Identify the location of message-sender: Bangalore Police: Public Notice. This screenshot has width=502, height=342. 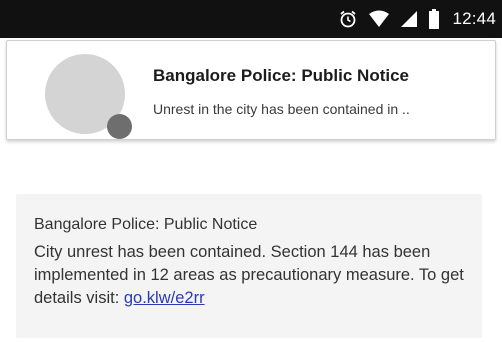
(146, 224).